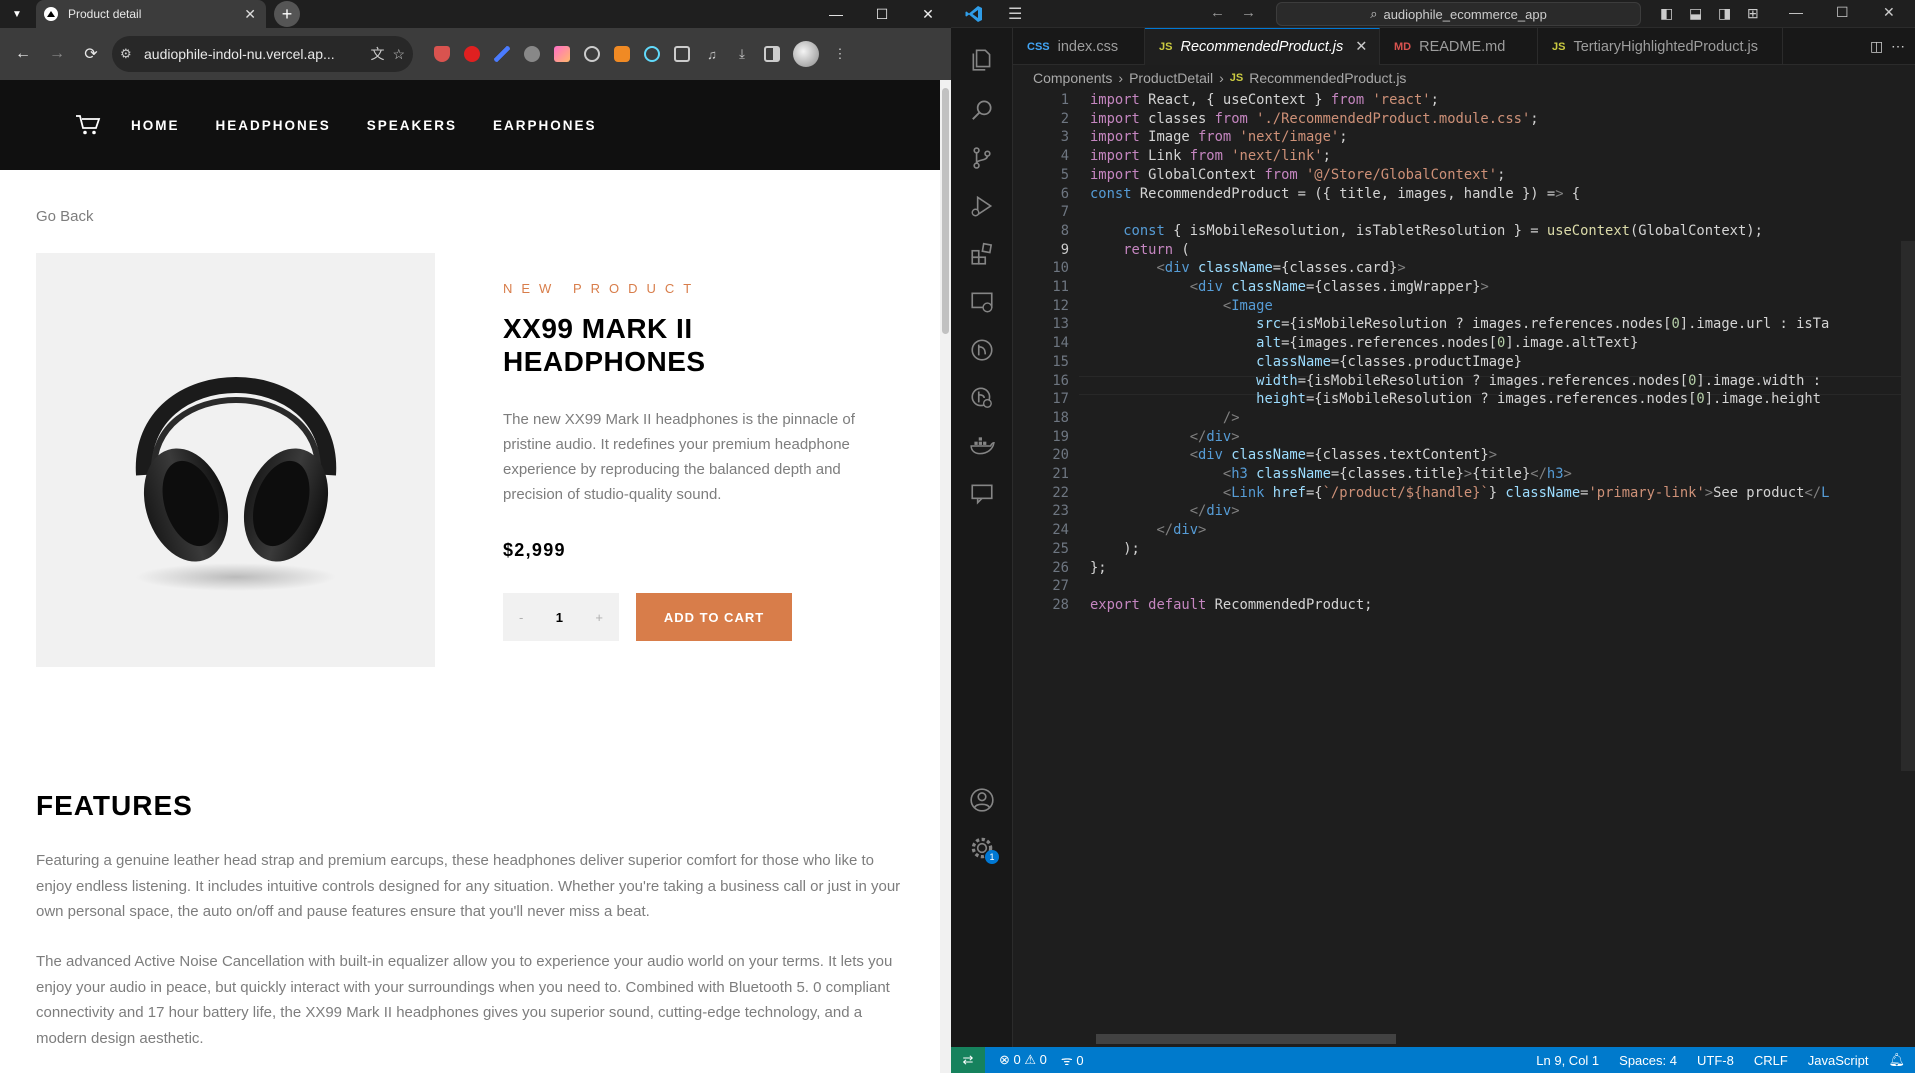 Image resolution: width=1915 pixels, height=1073 pixels. What do you see at coordinates (1464, 306) in the screenshot?
I see `code-line: 12 <Image` at bounding box center [1464, 306].